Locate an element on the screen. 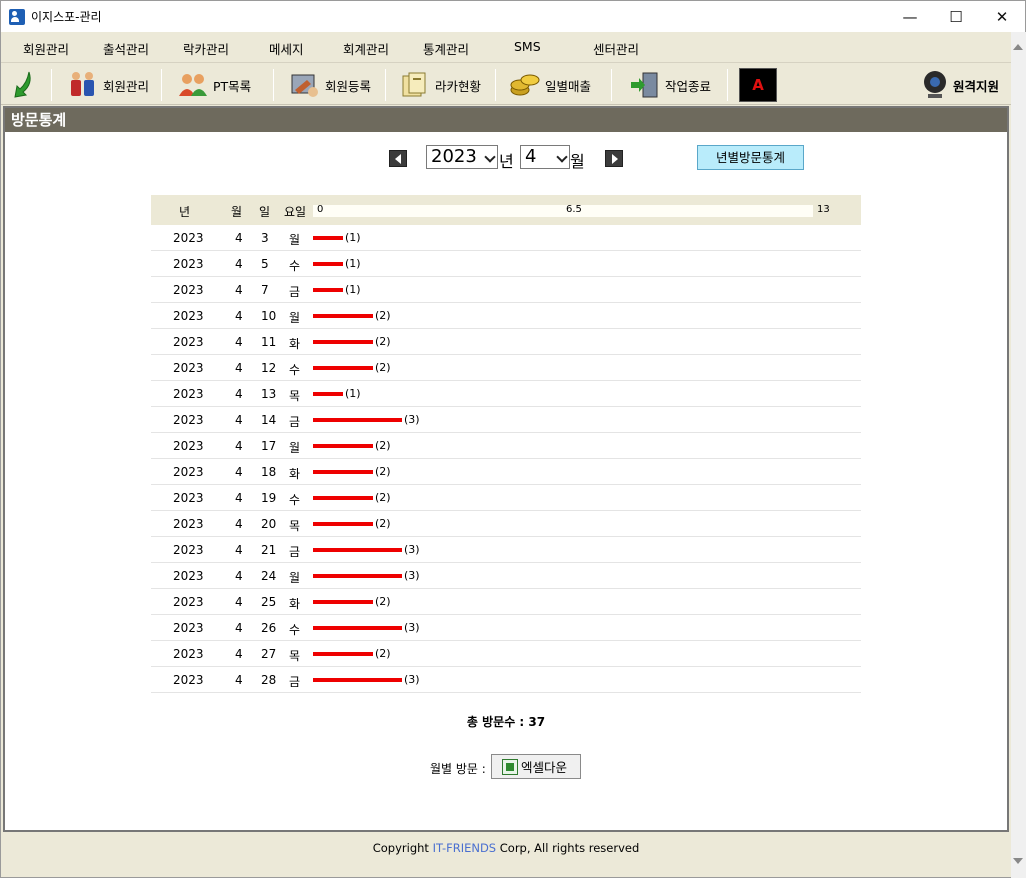  toolbar-daily-sales-button: 일별매출 is located at coordinates (550, 85).